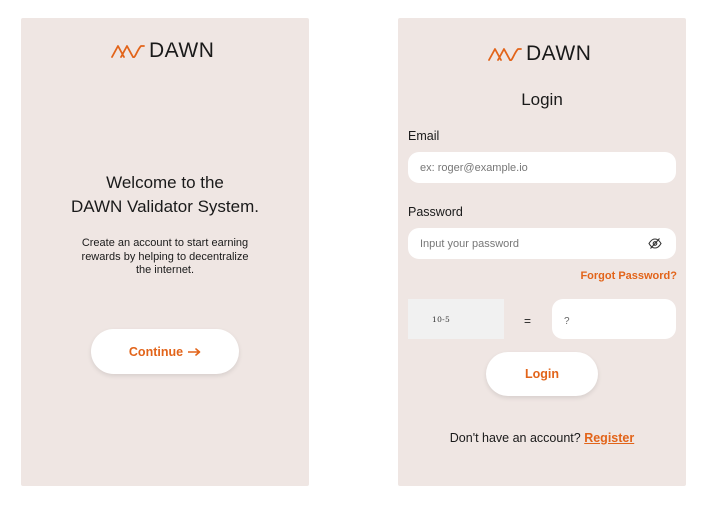 Image resolution: width=709 pixels, height=506 pixels. What do you see at coordinates (424, 136) in the screenshot?
I see `email-label: Email` at bounding box center [424, 136].